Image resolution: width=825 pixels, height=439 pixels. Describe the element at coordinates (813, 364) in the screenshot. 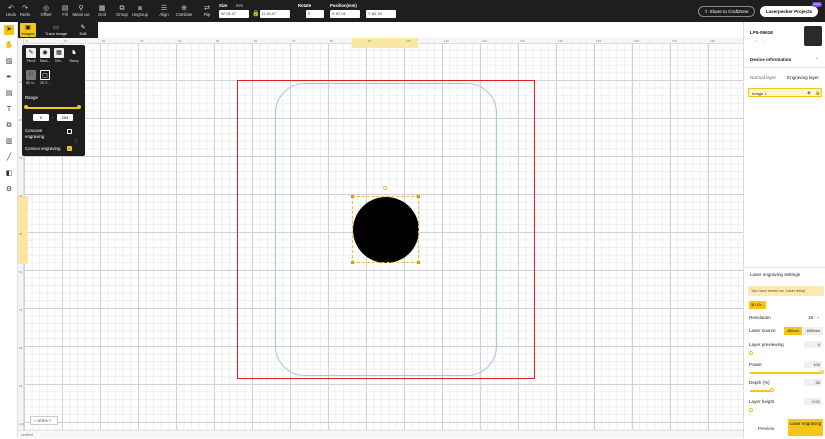

I see `power-input: 100` at that location.